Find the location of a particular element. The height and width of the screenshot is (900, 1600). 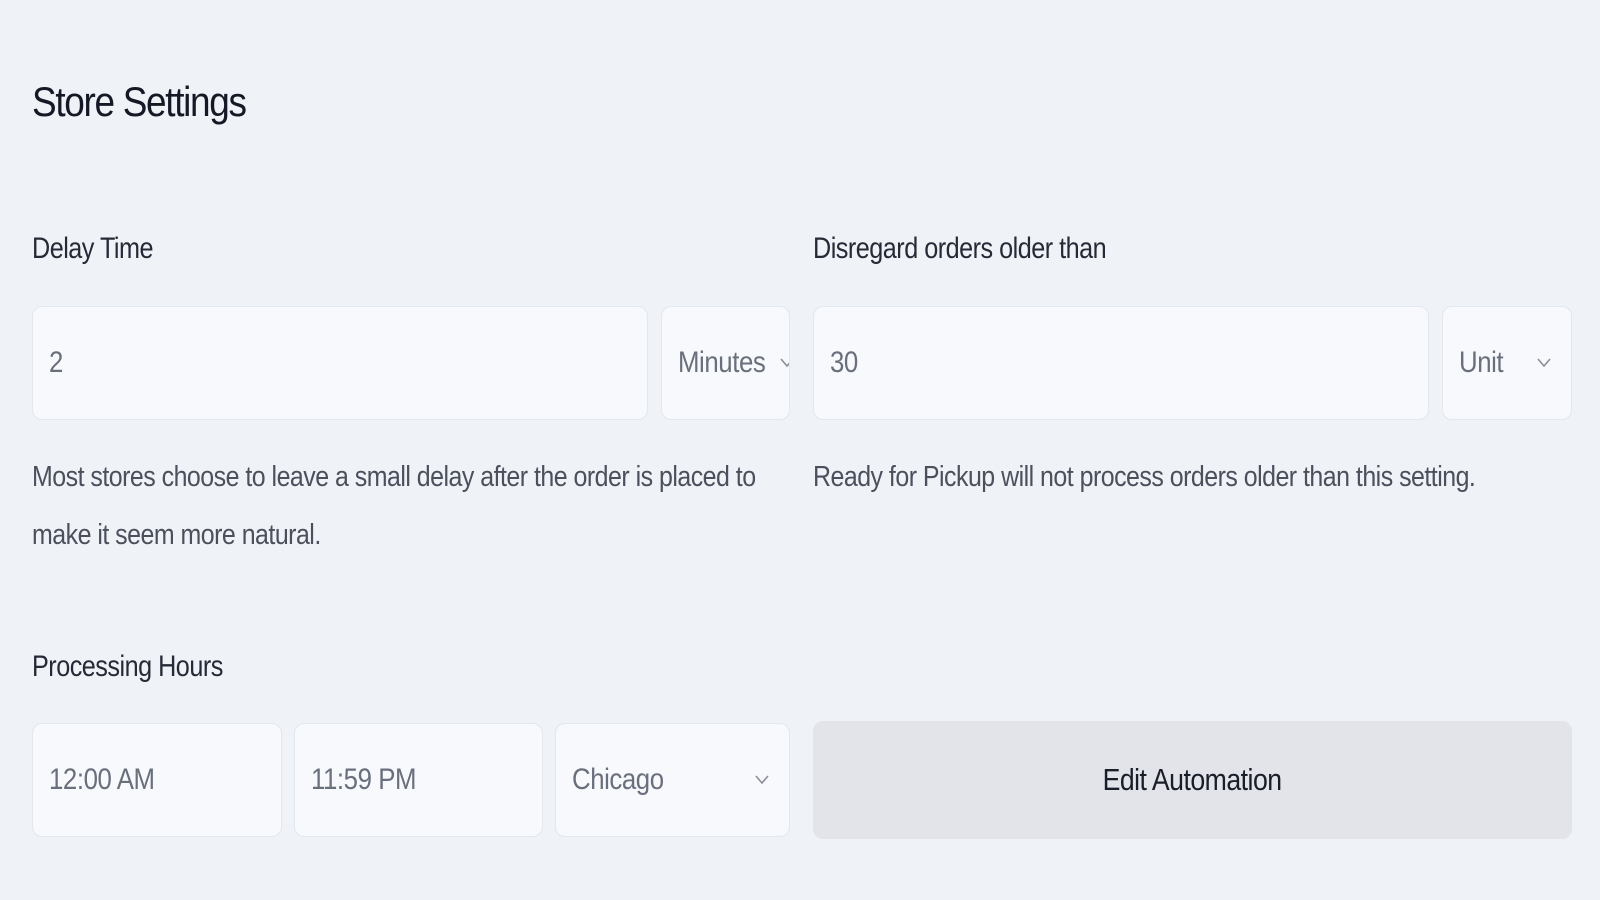

start-time-input: 12:00 AM is located at coordinates (157, 780).